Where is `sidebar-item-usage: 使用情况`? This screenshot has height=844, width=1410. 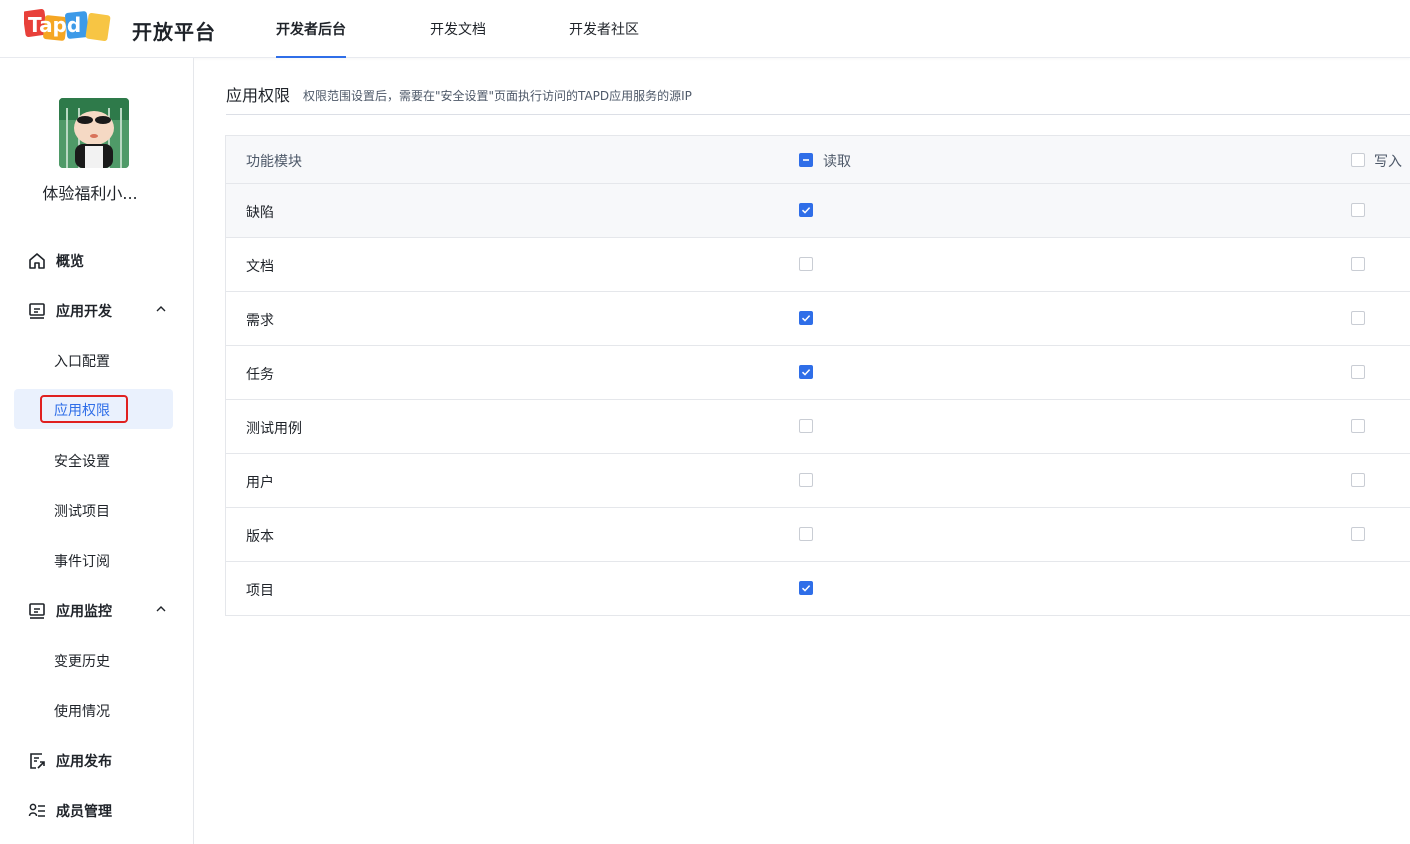 sidebar-item-usage: 使用情况 is located at coordinates (93, 710).